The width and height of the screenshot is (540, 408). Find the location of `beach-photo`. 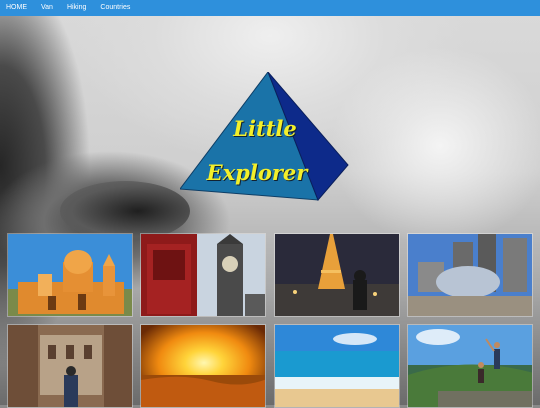

beach-photo is located at coordinates (337, 366).